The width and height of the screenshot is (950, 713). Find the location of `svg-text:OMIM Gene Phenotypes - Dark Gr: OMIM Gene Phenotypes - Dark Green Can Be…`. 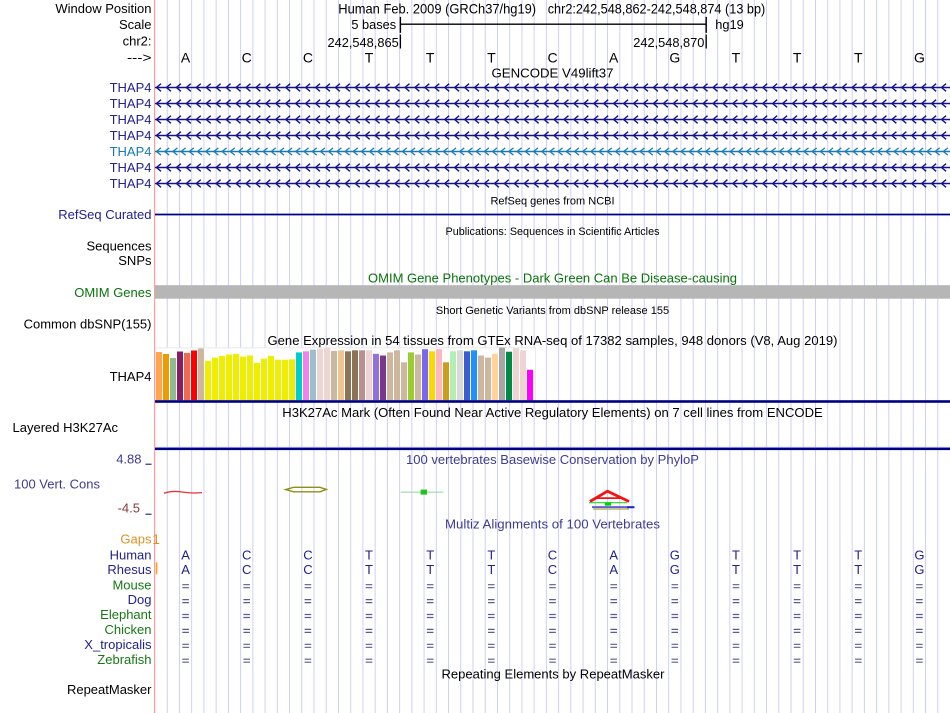

svg-text:OMIM Gene Phenotypes - Dark Gr: OMIM Gene Phenotypes - Dark Green Can Be… is located at coordinates (552, 277).